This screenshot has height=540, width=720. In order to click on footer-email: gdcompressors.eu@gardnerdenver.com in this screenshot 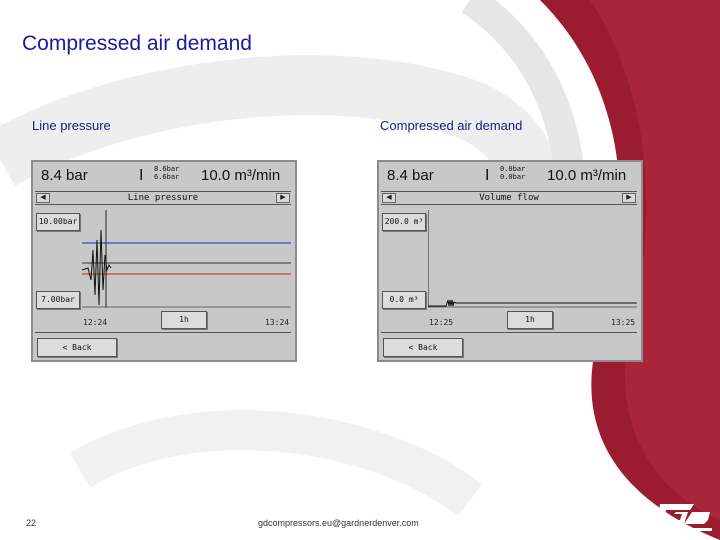, I will do `click(338, 523)`.